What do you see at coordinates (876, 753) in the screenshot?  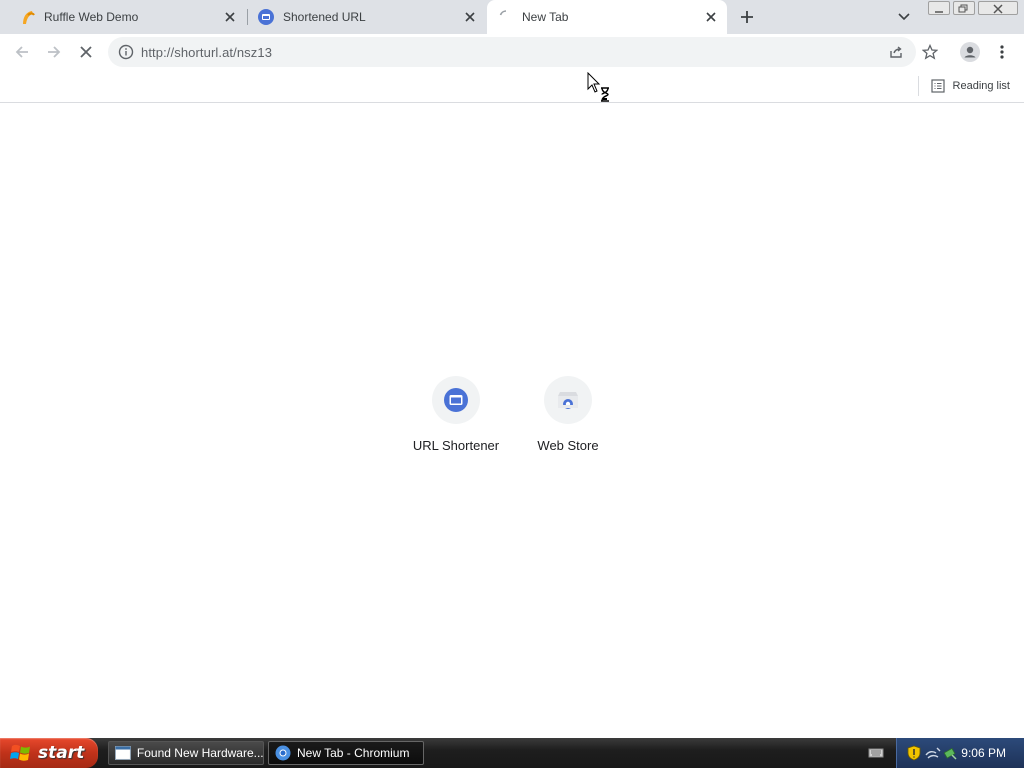 I see `keyboard-icon` at bounding box center [876, 753].